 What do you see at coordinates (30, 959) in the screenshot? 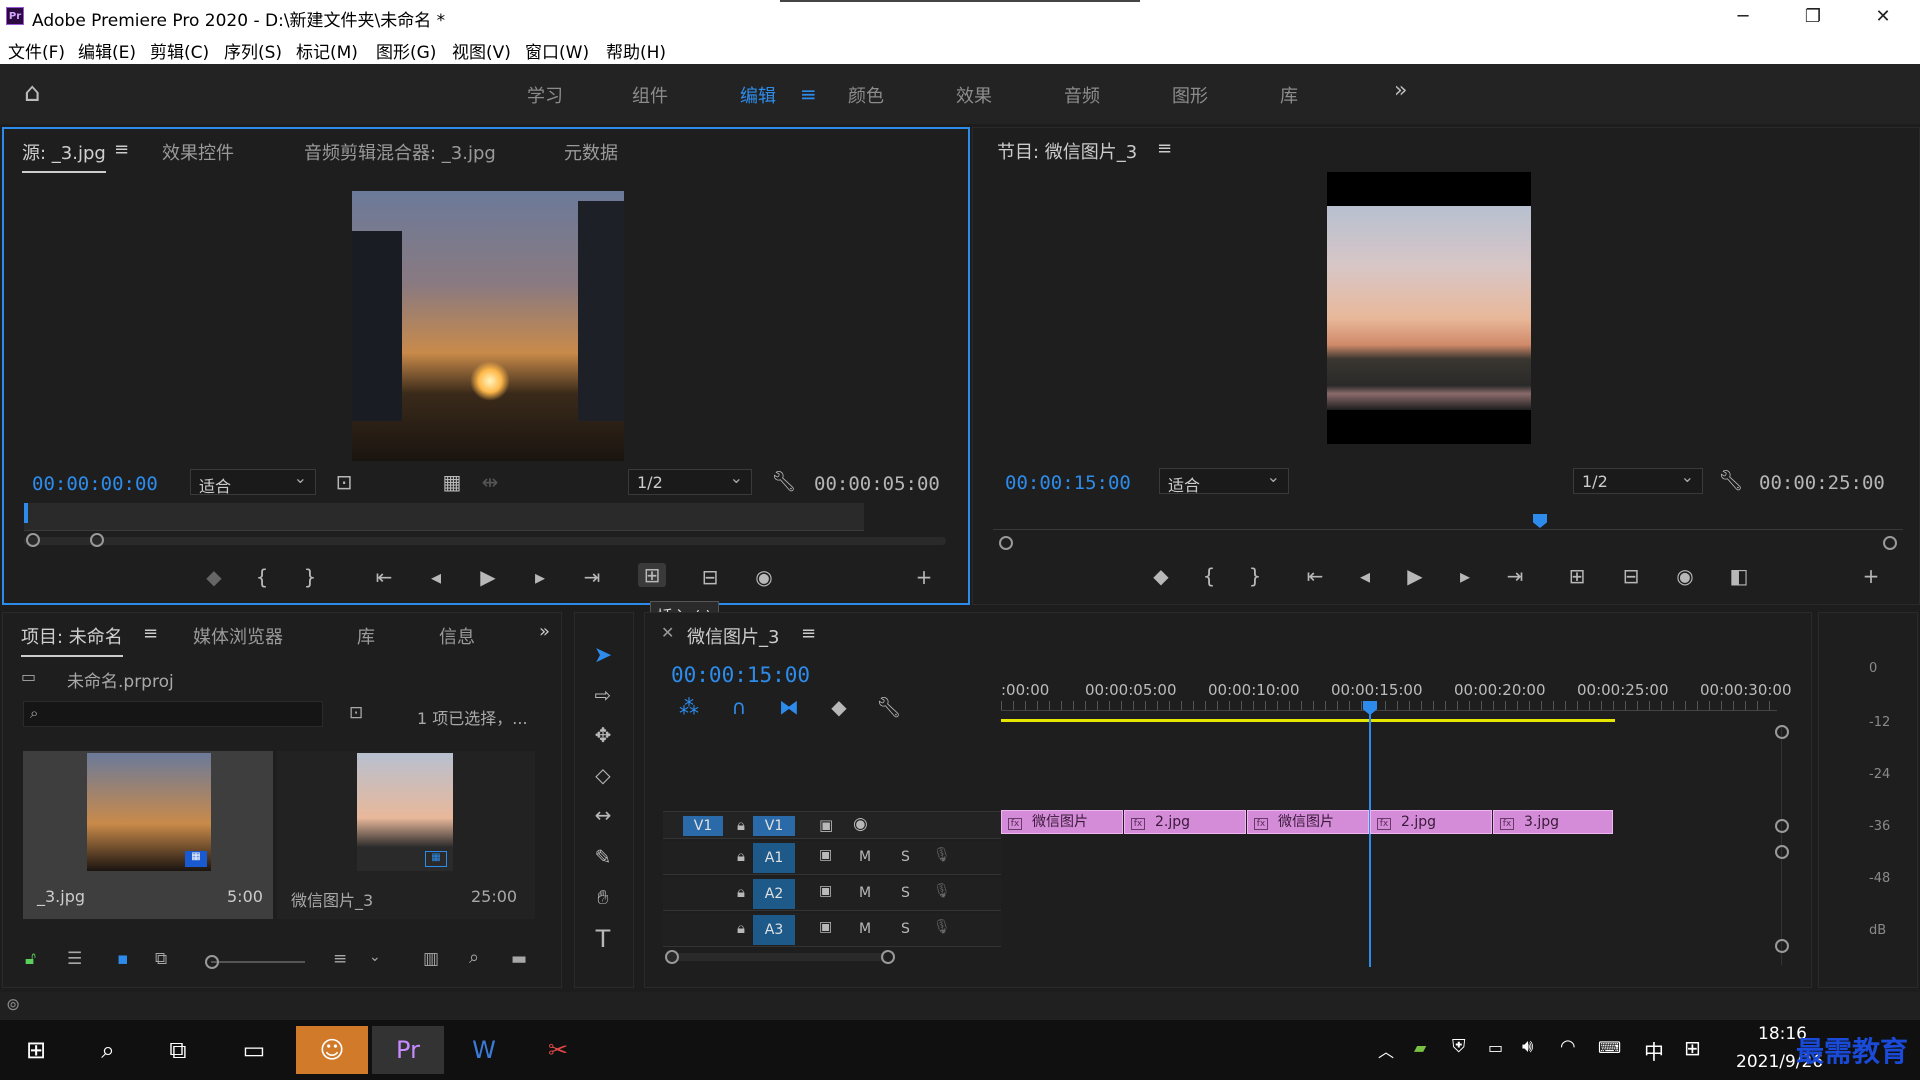
I see `lock-icon: 🔓︎` at bounding box center [30, 959].